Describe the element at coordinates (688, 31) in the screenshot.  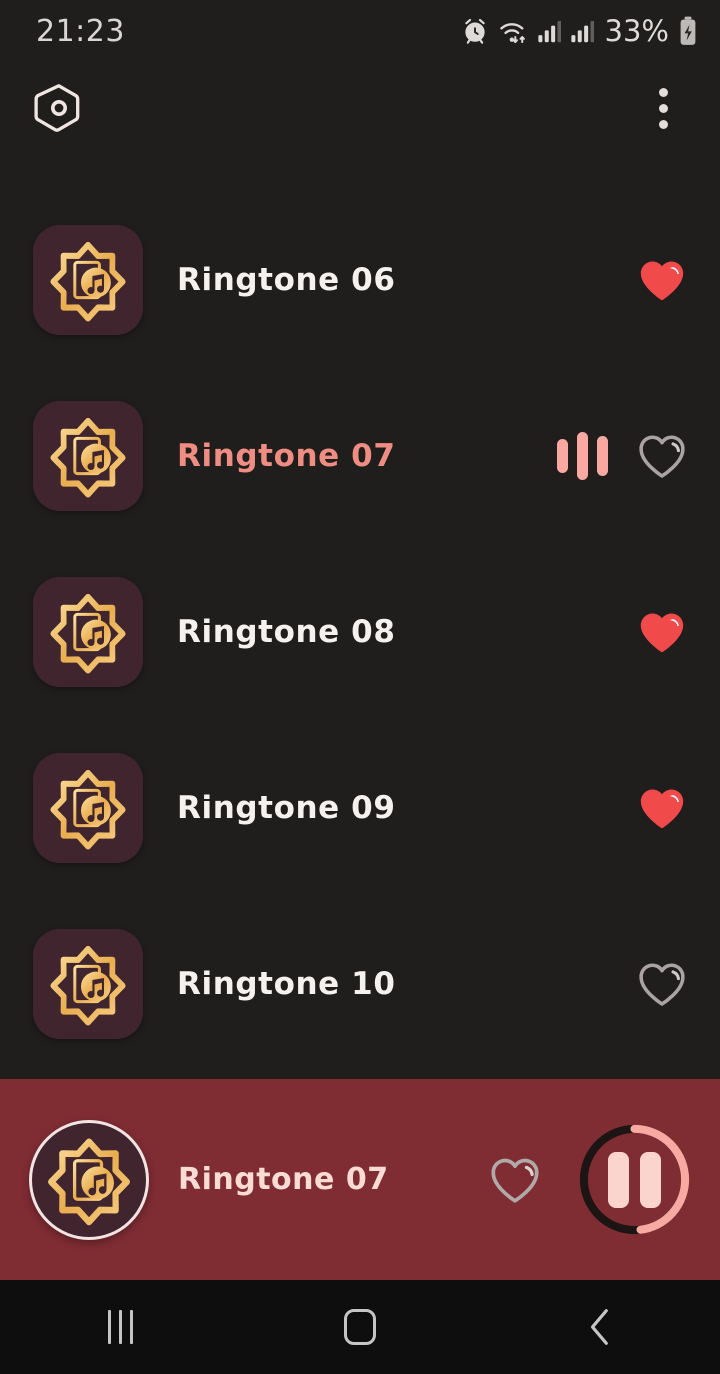
I see `battery-charging-icon` at that location.